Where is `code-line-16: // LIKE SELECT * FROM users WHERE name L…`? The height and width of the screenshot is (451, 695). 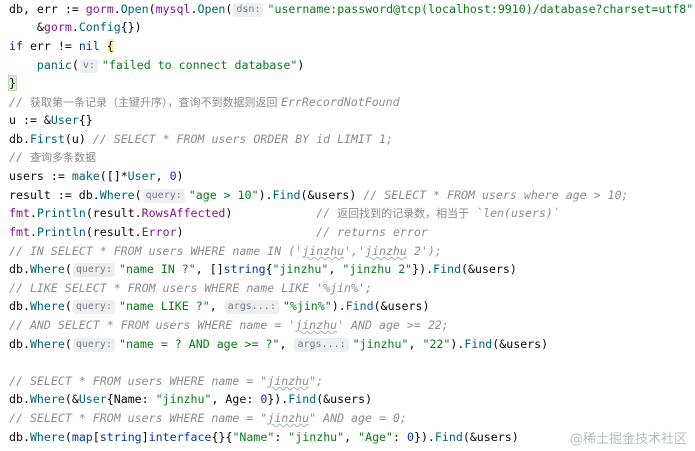
code-line-16: // LIKE SELECT * FROM users WHERE name L… is located at coordinates (190, 288).